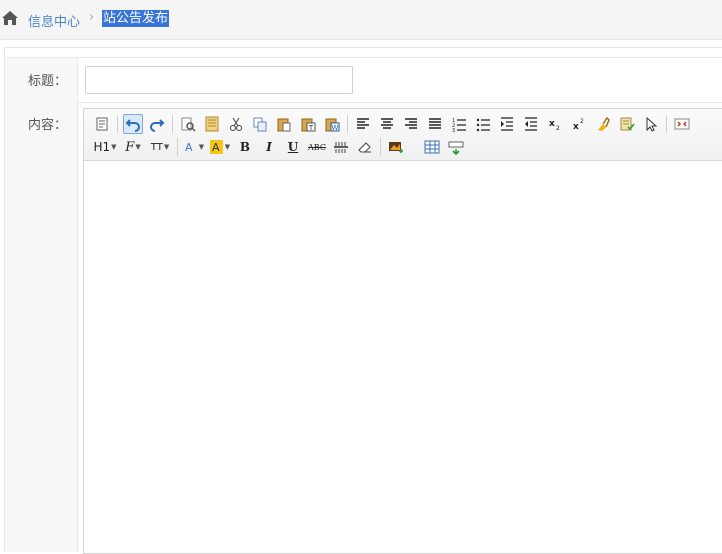 This screenshot has height=554, width=722. I want to click on insert-table-icon, so click(432, 147).